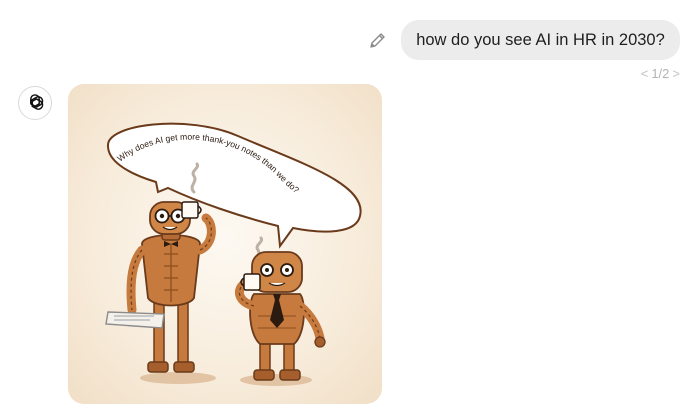  Describe the element at coordinates (676, 73) in the screenshot. I see `next-response-button: >` at that location.